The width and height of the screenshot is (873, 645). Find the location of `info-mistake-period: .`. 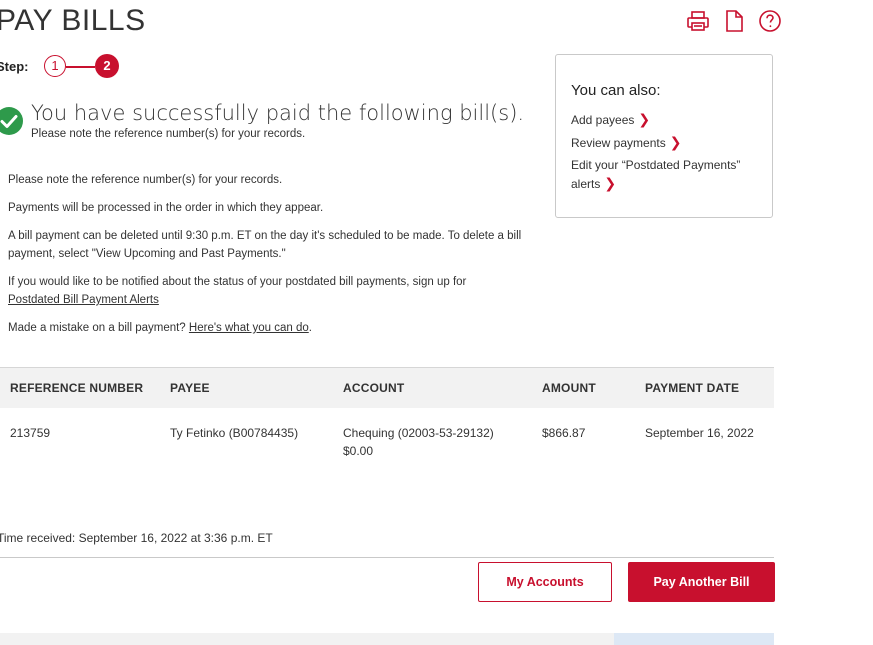

info-mistake-period: . is located at coordinates (310, 328).